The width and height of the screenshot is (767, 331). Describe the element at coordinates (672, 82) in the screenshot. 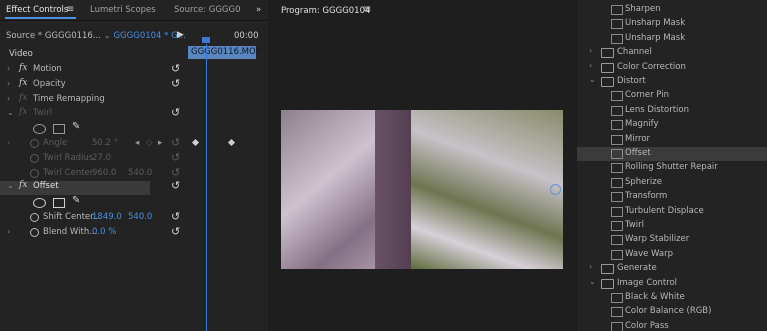

I see `effects-folder: ⌄ Distort` at that location.